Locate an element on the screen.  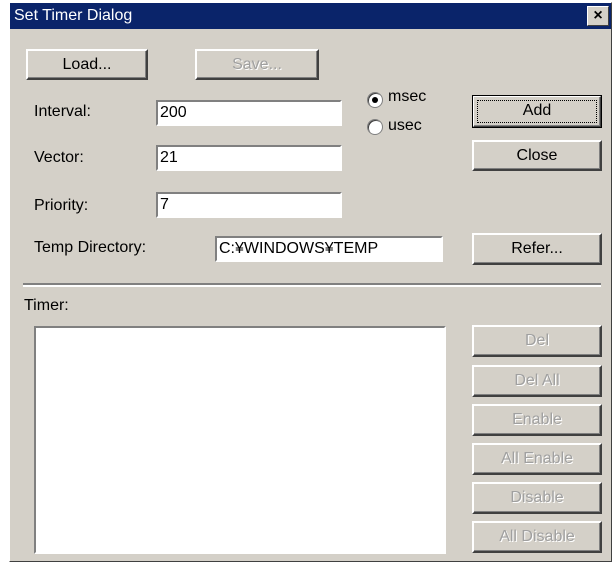
close-icon: × is located at coordinates (598, 16).